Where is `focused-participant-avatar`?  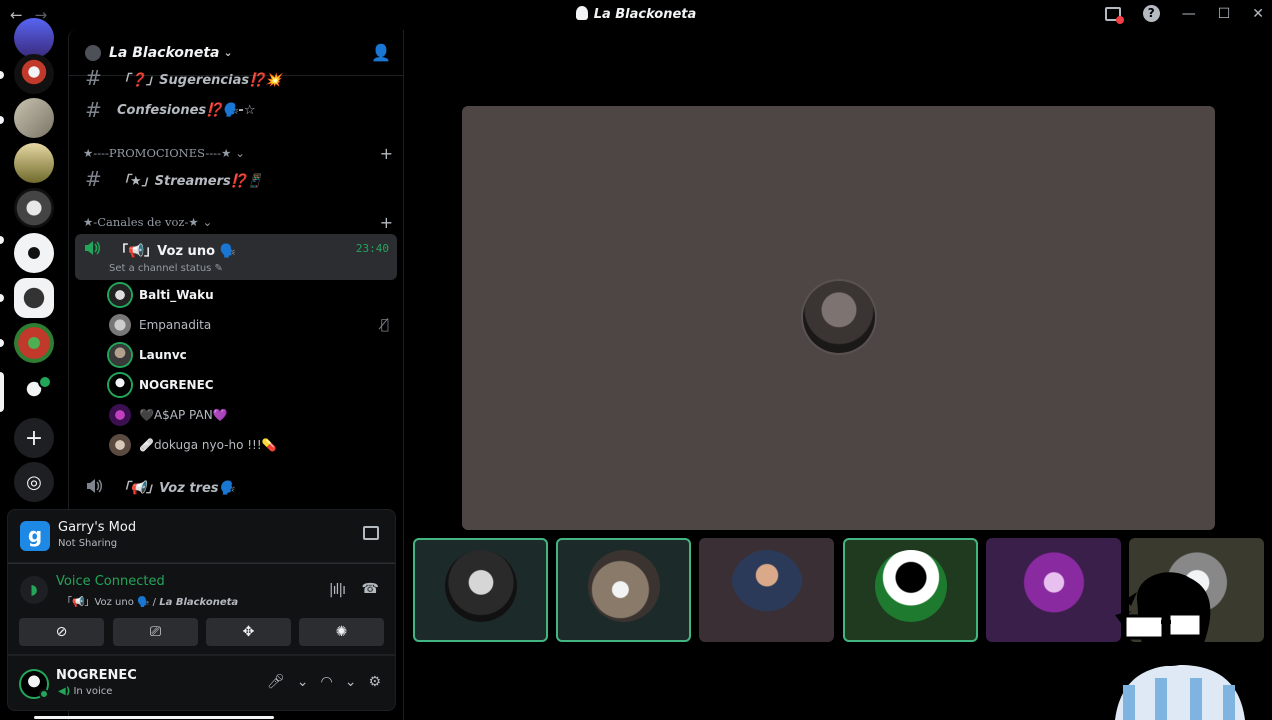
focused-participant-avatar is located at coordinates (839, 317).